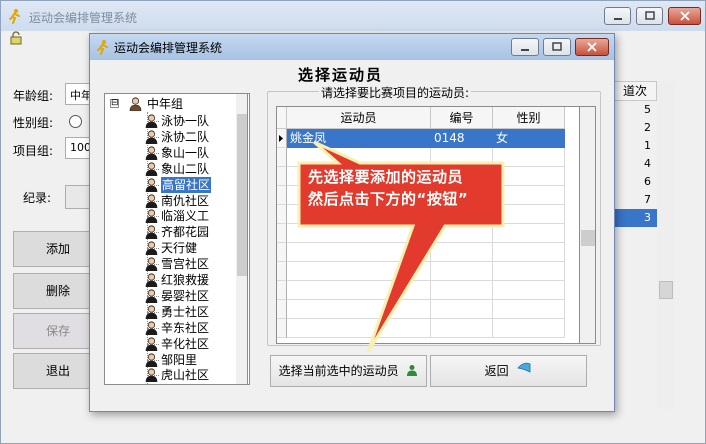  Describe the element at coordinates (75, 121) in the screenshot. I see `gender-radio` at that location.